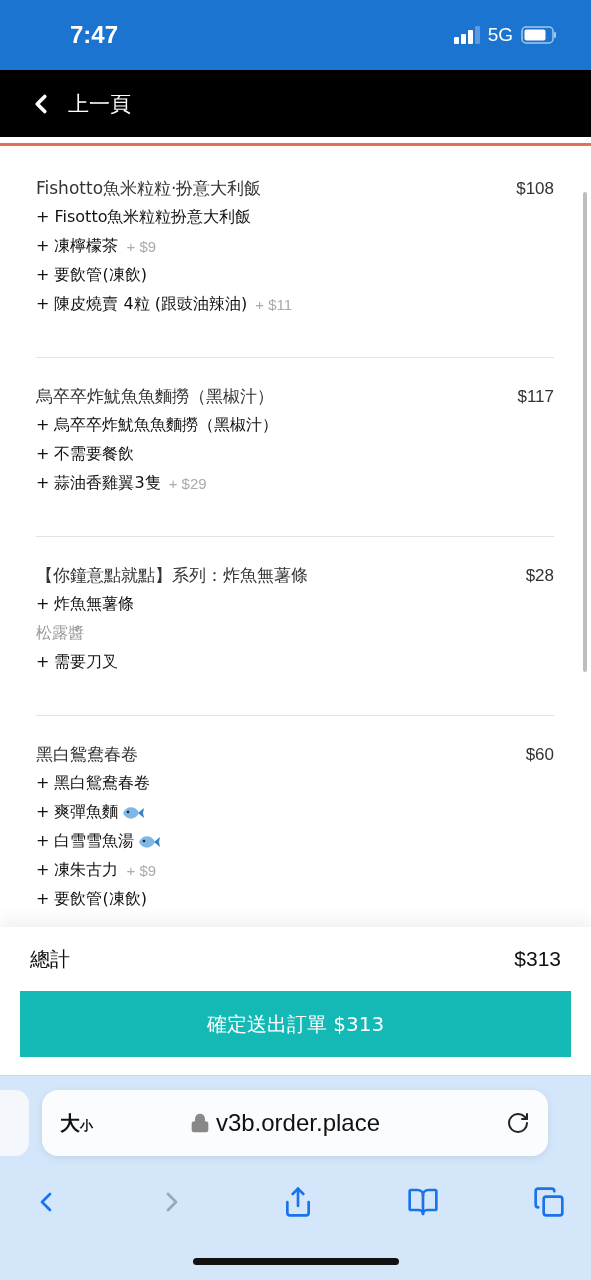 The width and height of the screenshot is (591, 1280). Describe the element at coordinates (585, 432) in the screenshot. I see `scrollbar` at that location.